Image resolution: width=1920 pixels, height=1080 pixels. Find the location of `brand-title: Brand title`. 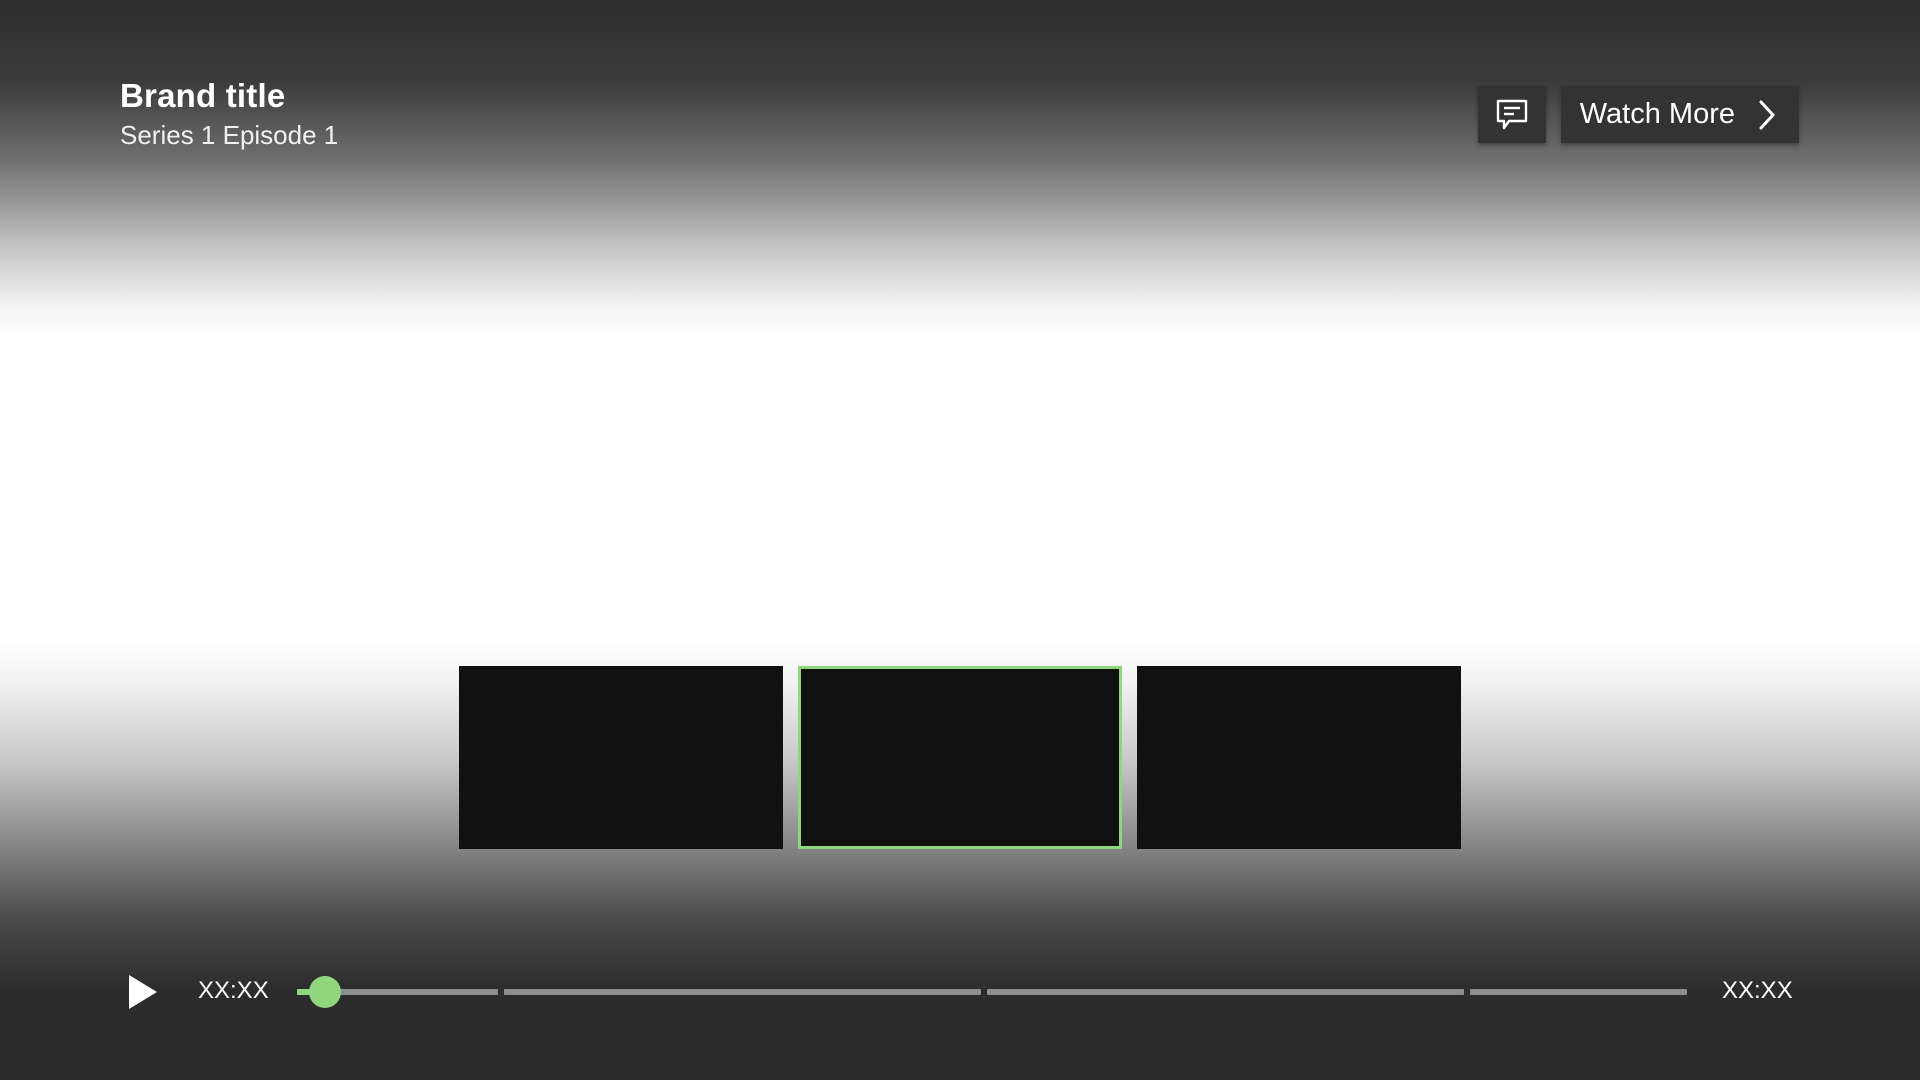

brand-title: Brand title is located at coordinates (203, 95).